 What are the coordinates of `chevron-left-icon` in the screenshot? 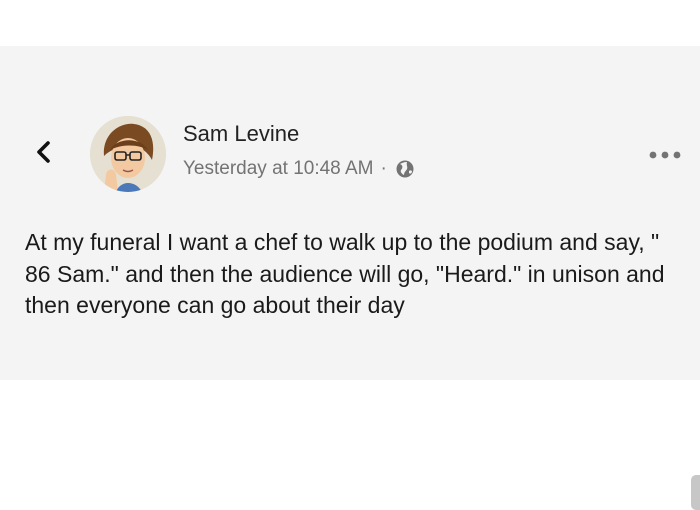 It's located at (43, 152).